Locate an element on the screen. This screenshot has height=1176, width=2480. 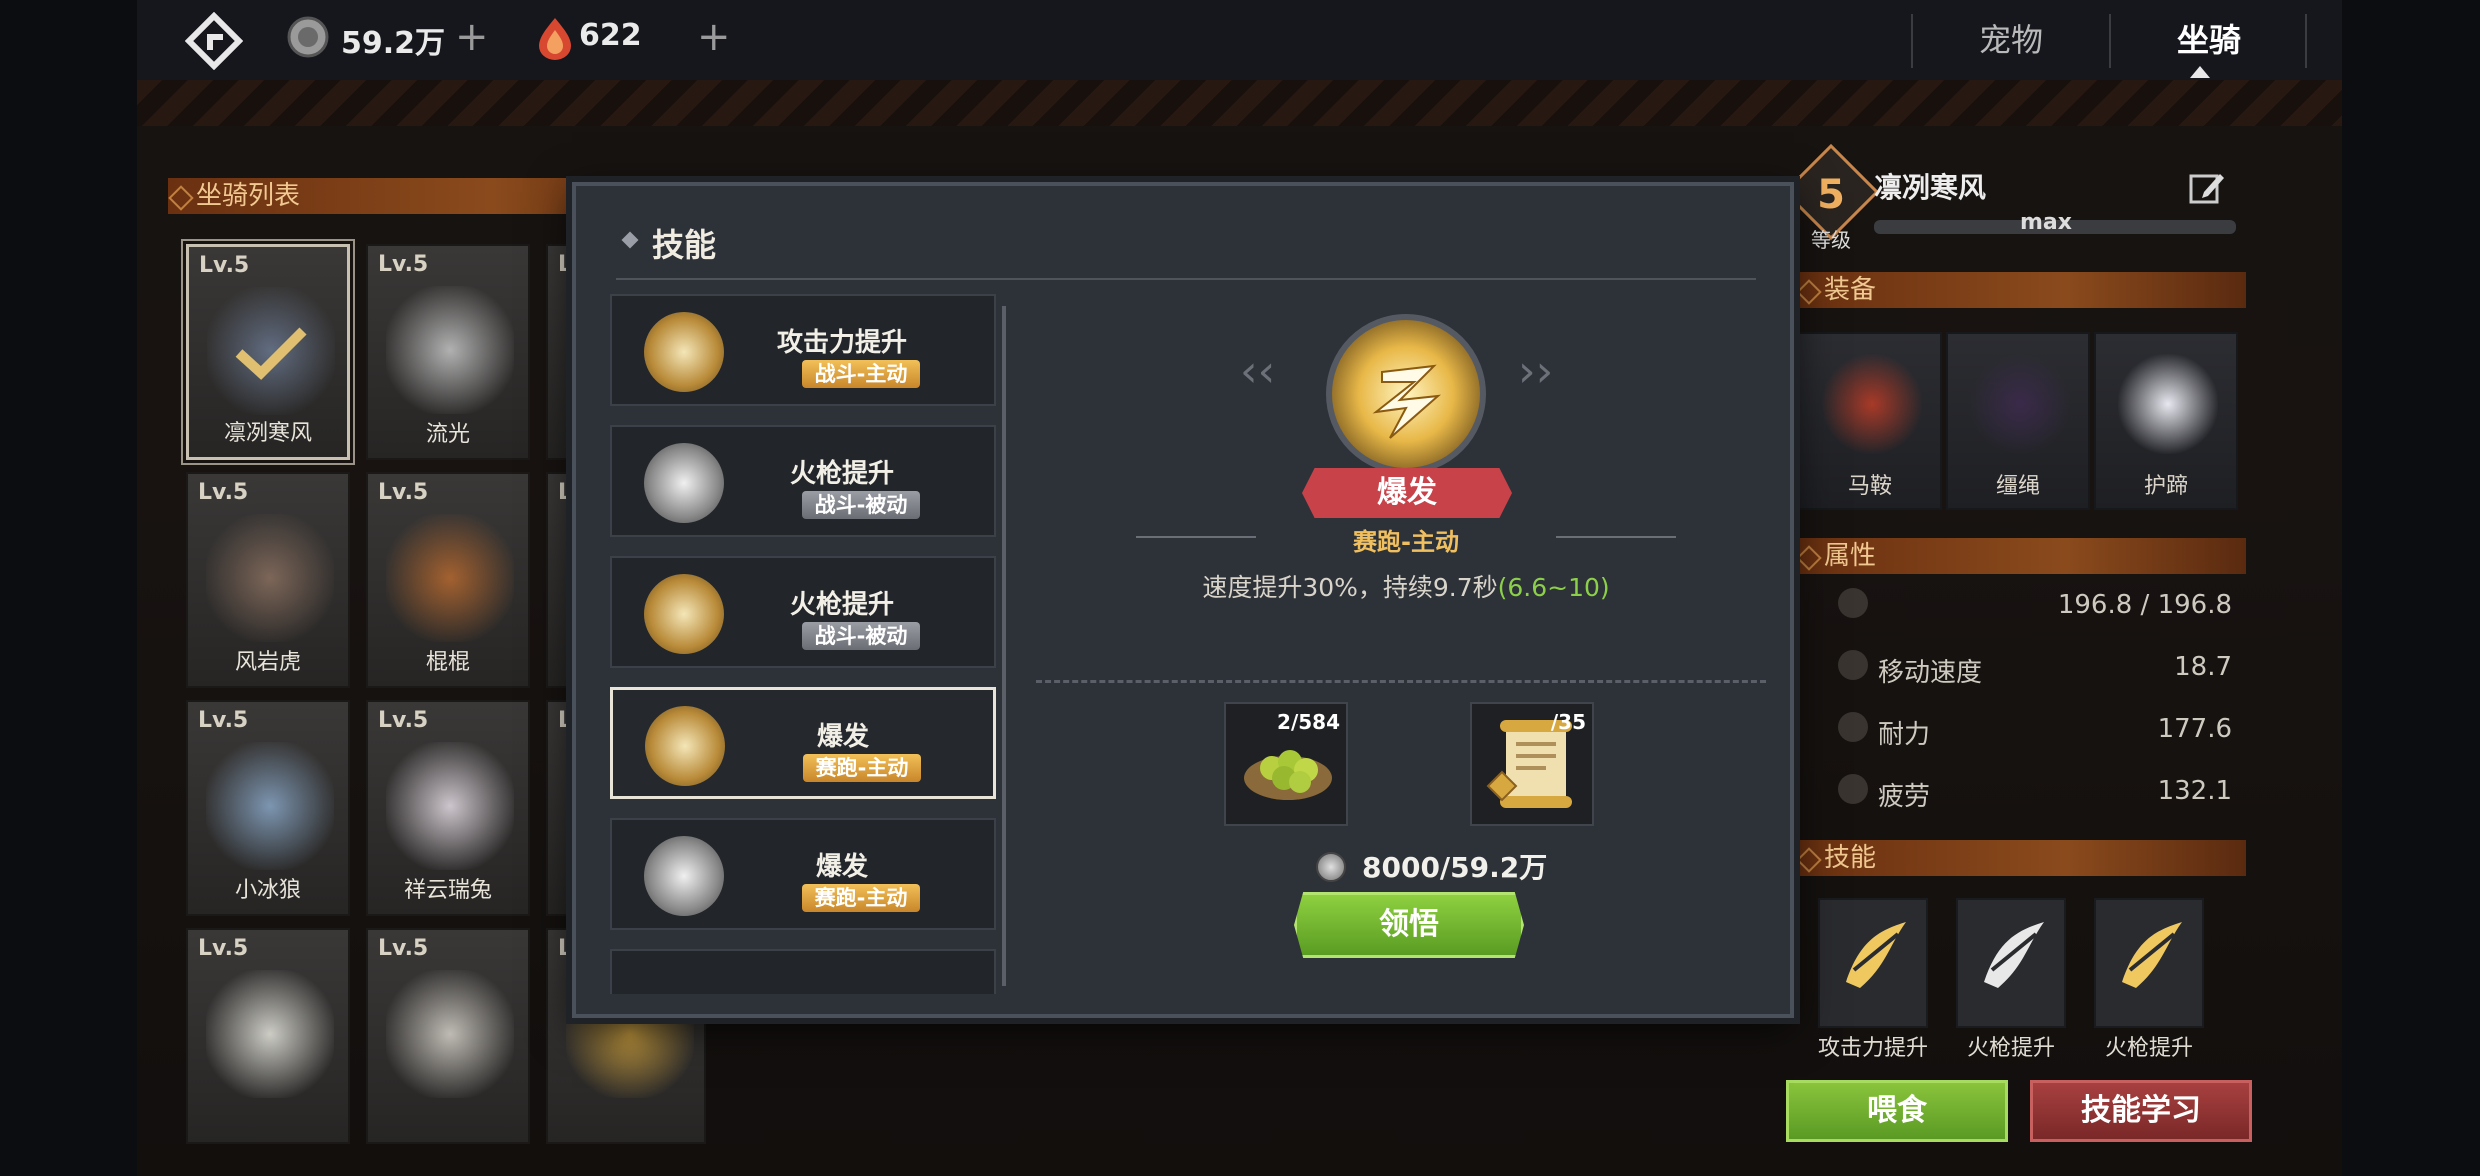
equip-slot: 护蹄 is located at coordinates (2166, 421).